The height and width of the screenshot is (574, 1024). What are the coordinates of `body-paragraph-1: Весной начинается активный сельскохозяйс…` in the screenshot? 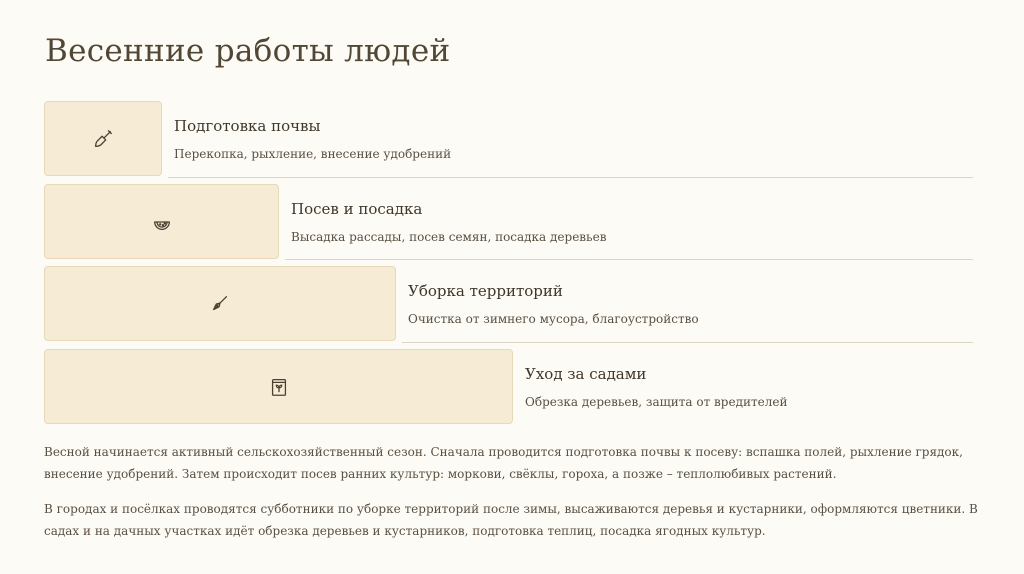 It's located at (503, 463).